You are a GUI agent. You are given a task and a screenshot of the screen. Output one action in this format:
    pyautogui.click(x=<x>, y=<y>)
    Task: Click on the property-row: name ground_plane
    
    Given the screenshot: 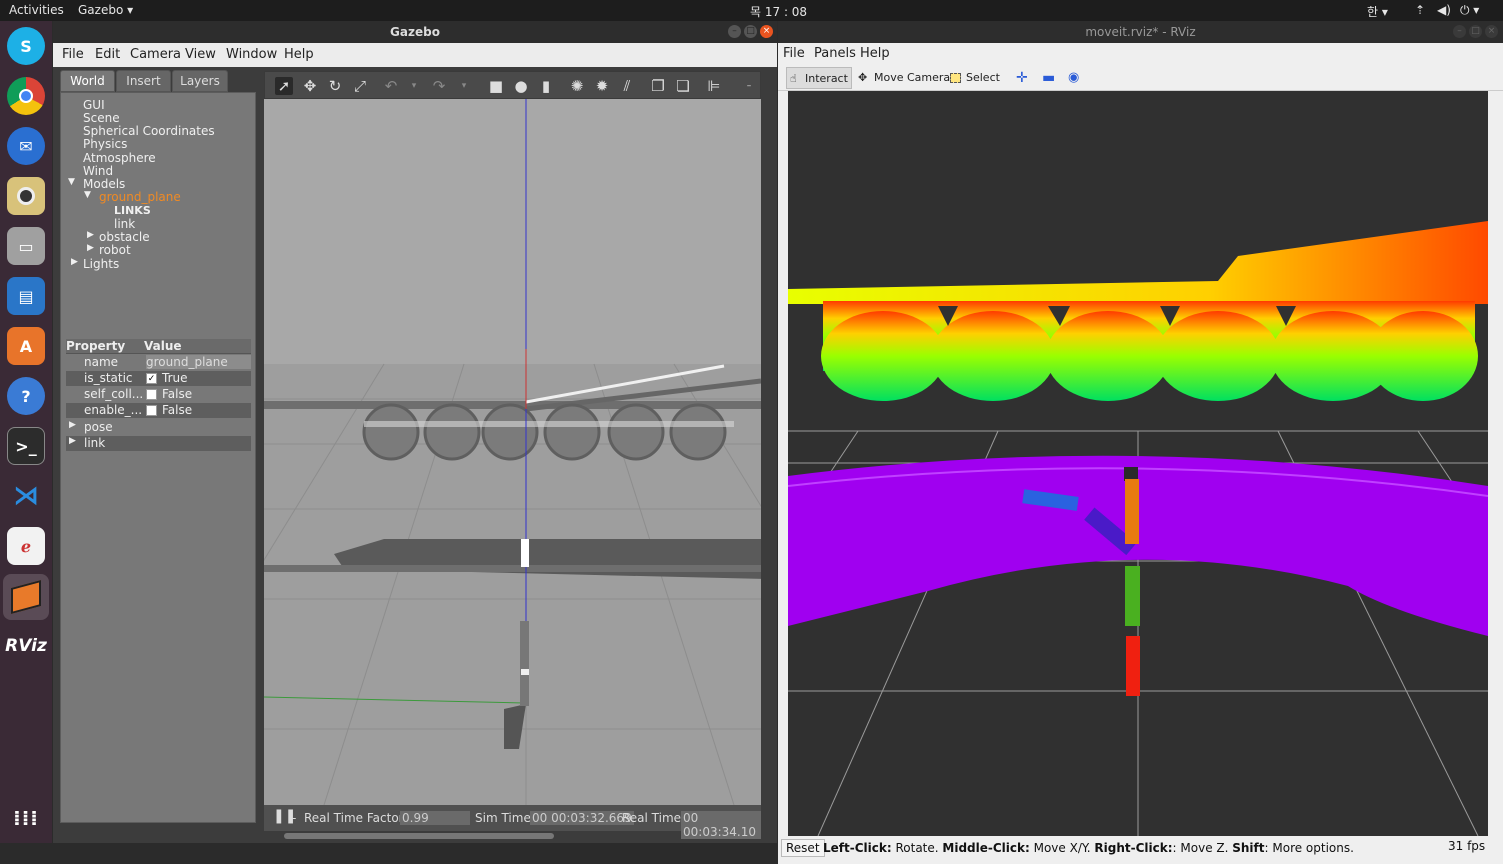 What is the action you would take?
    pyautogui.click(x=158, y=362)
    